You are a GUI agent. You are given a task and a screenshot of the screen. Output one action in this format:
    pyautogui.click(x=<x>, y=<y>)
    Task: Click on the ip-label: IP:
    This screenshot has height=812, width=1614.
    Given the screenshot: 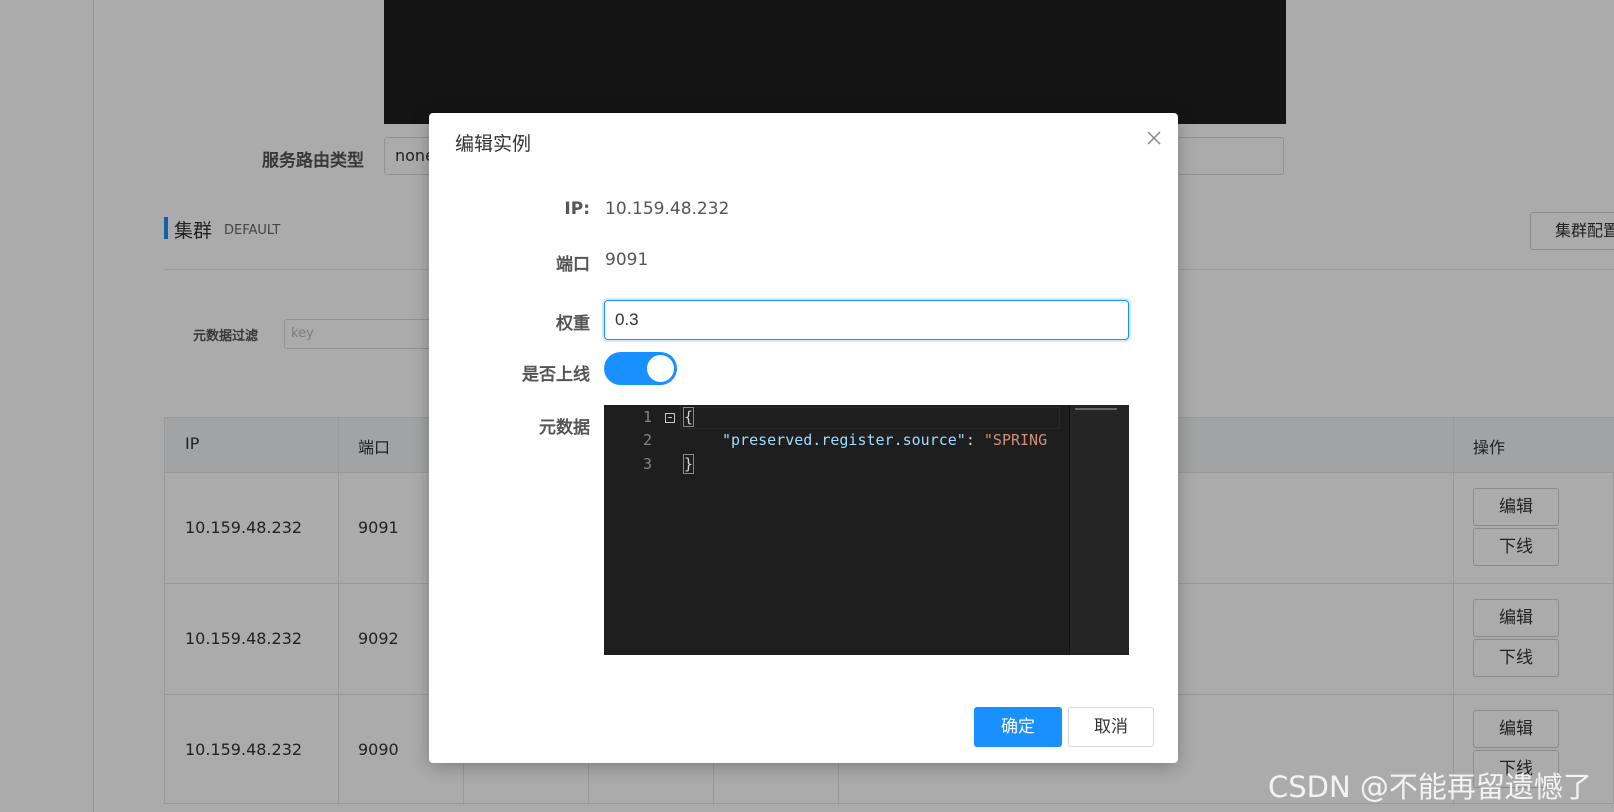 What is the action you would take?
    pyautogui.click(x=577, y=209)
    